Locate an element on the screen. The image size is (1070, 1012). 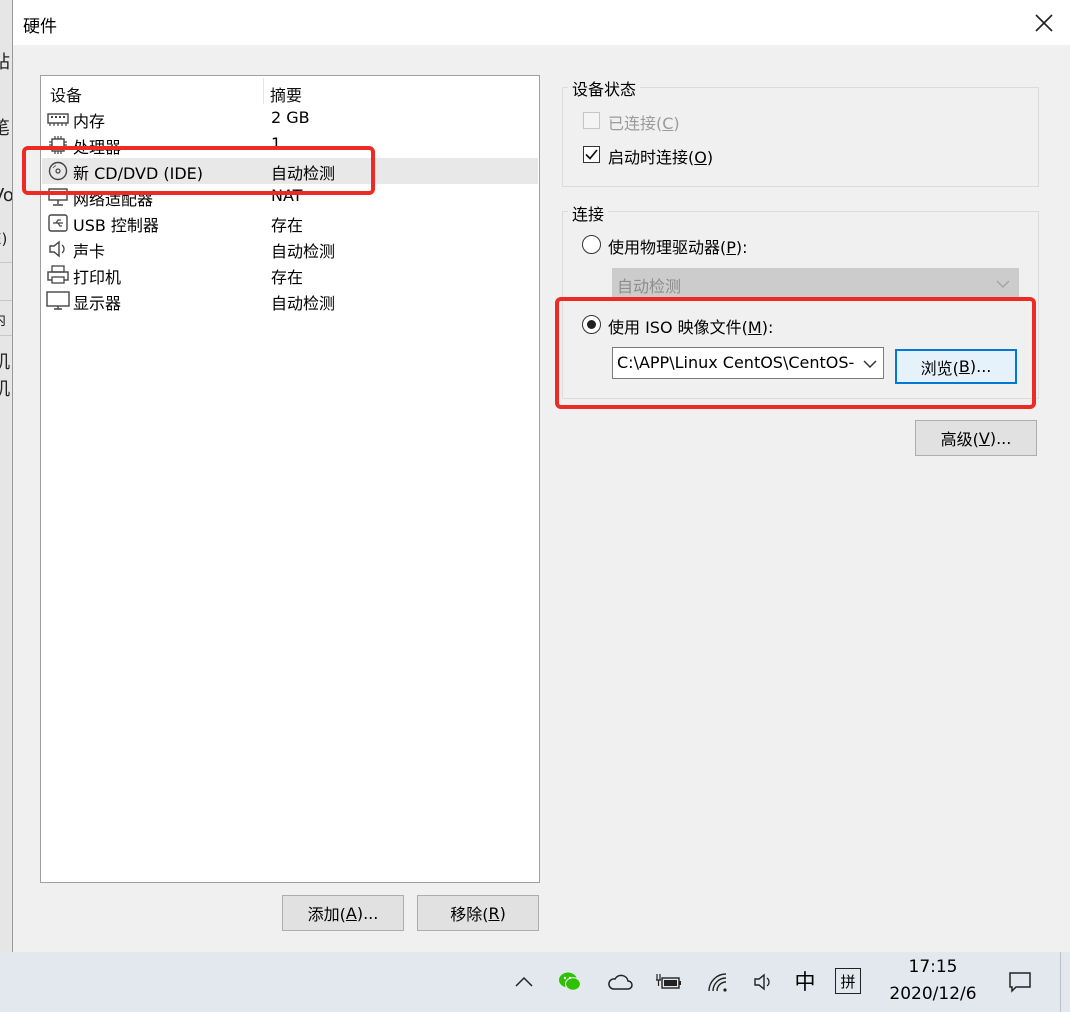
ime-language-button: 中 is located at coordinates (805, 981).